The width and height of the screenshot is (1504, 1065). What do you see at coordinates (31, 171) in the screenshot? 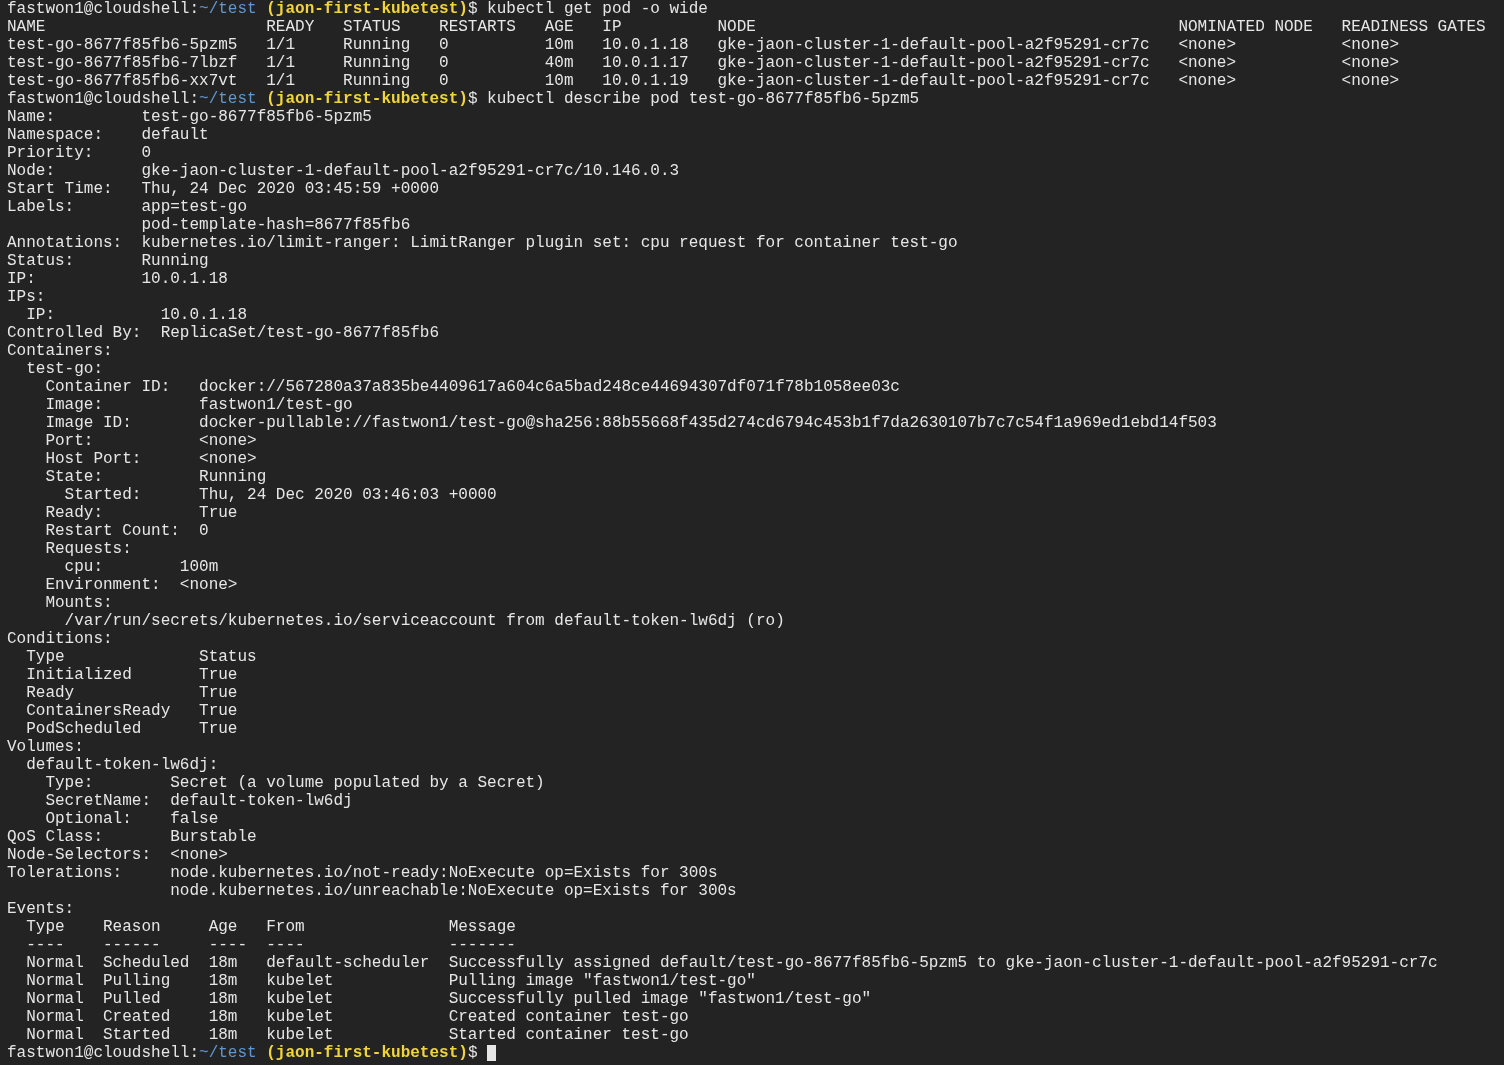
I see `field-label: Node:` at bounding box center [31, 171].